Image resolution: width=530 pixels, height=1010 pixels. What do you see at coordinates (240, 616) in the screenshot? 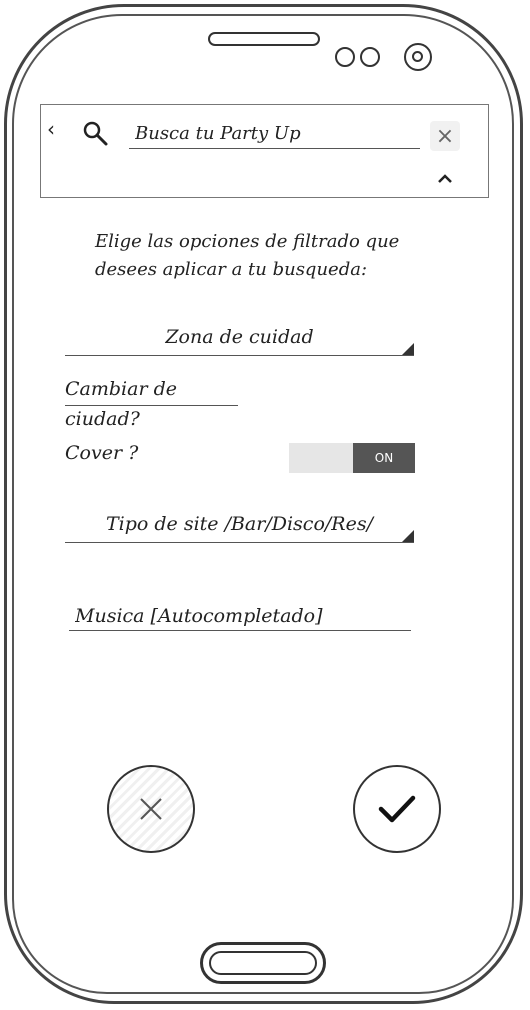
I see `music-autocomplete-input` at bounding box center [240, 616].